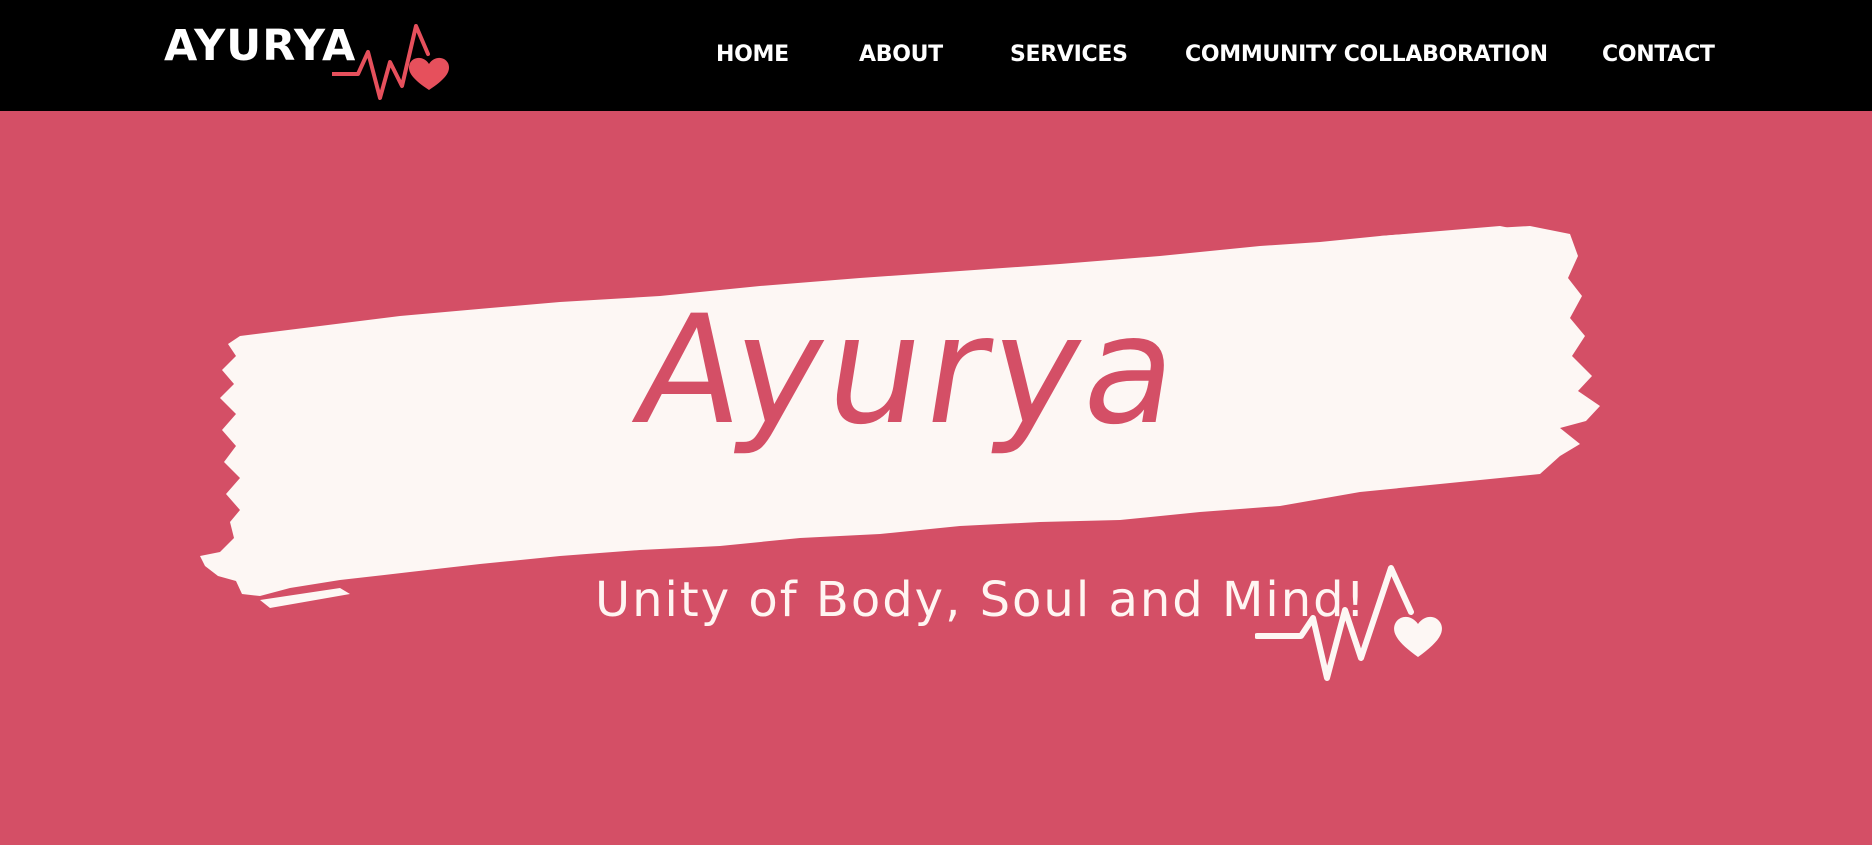 Image resolution: width=1872 pixels, height=845 pixels. Describe the element at coordinates (1069, 55) in the screenshot. I see `nav-services-link: SERVICES` at that location.